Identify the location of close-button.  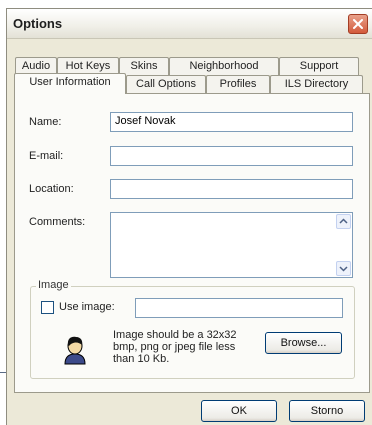
(358, 24).